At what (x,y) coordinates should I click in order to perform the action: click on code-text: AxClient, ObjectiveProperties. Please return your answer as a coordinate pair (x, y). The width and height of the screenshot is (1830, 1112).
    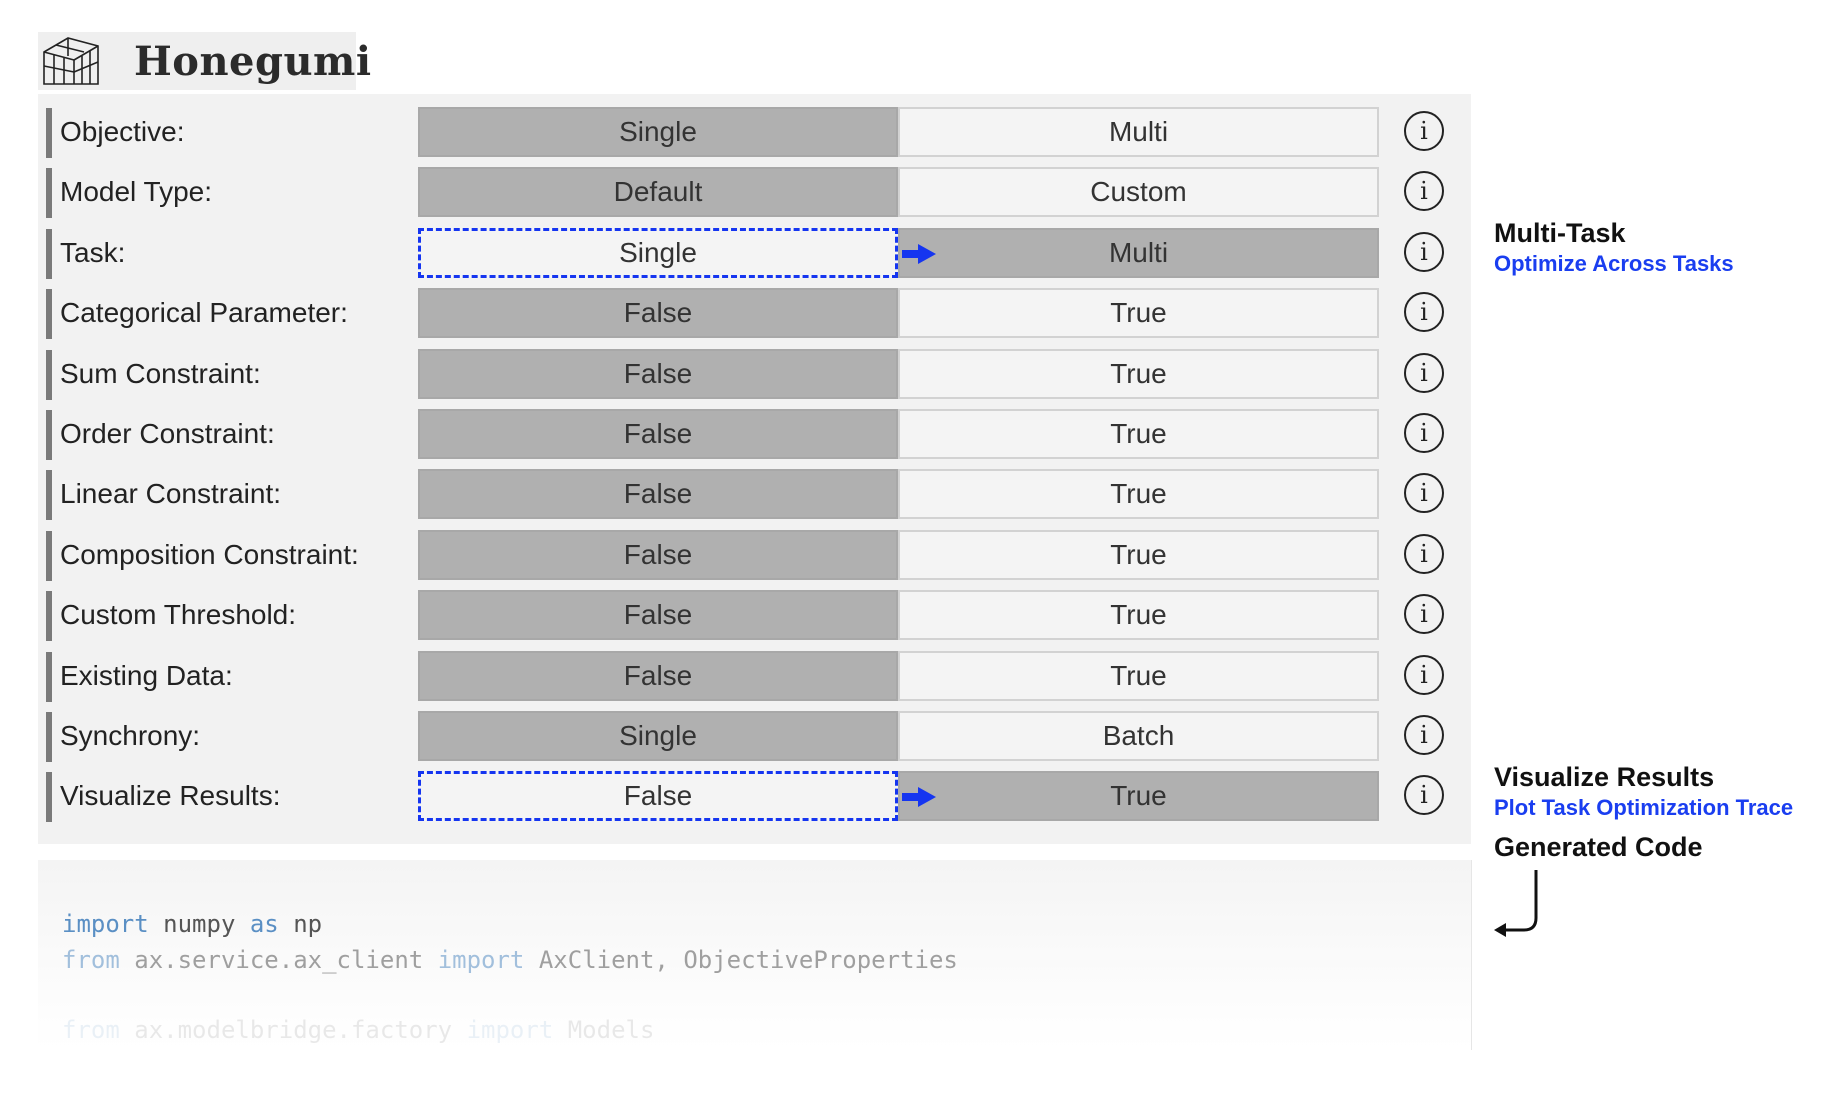
    Looking at the image, I should click on (741, 960).